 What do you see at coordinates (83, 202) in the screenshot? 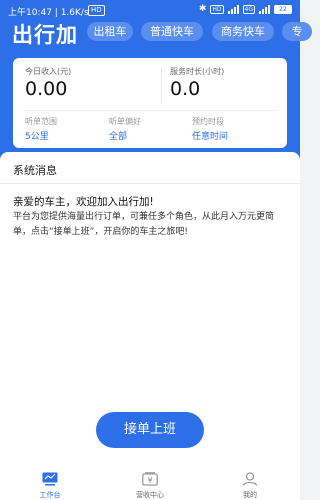
I see `welcome-greeting: 亲爱的车主，欢迎加入出行加!` at bounding box center [83, 202].